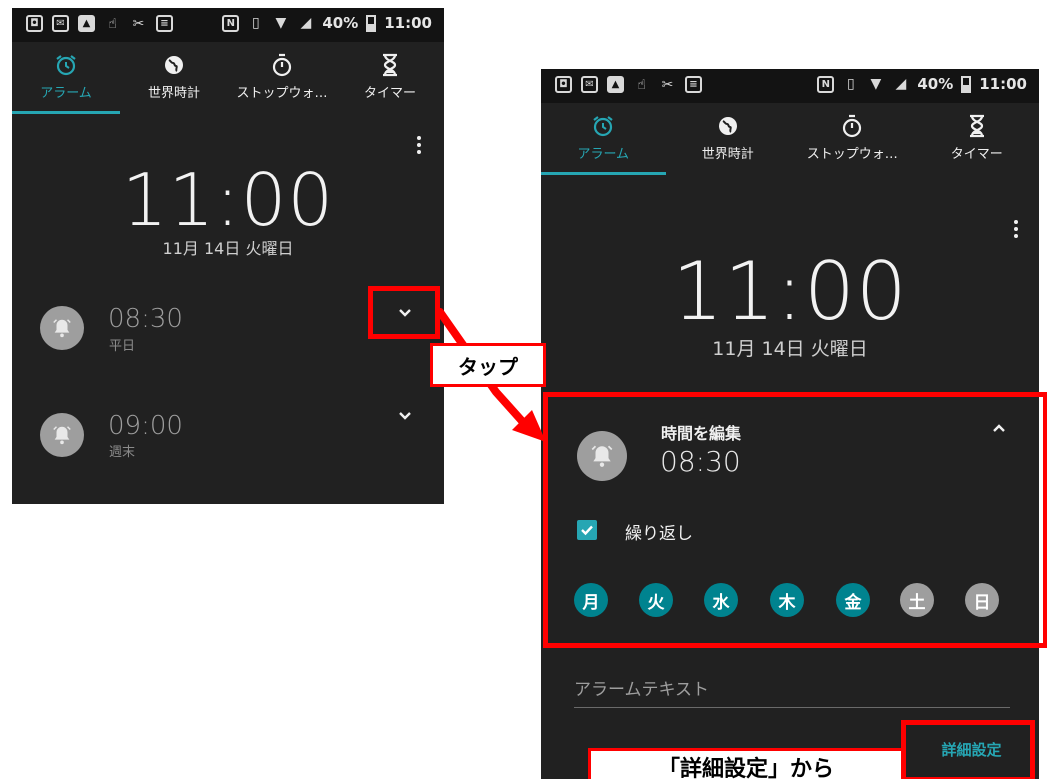 Image resolution: width=1047 pixels, height=779 pixels. Describe the element at coordinates (971, 749) in the screenshot. I see `advanced-settings-button: 詳細設定` at that location.